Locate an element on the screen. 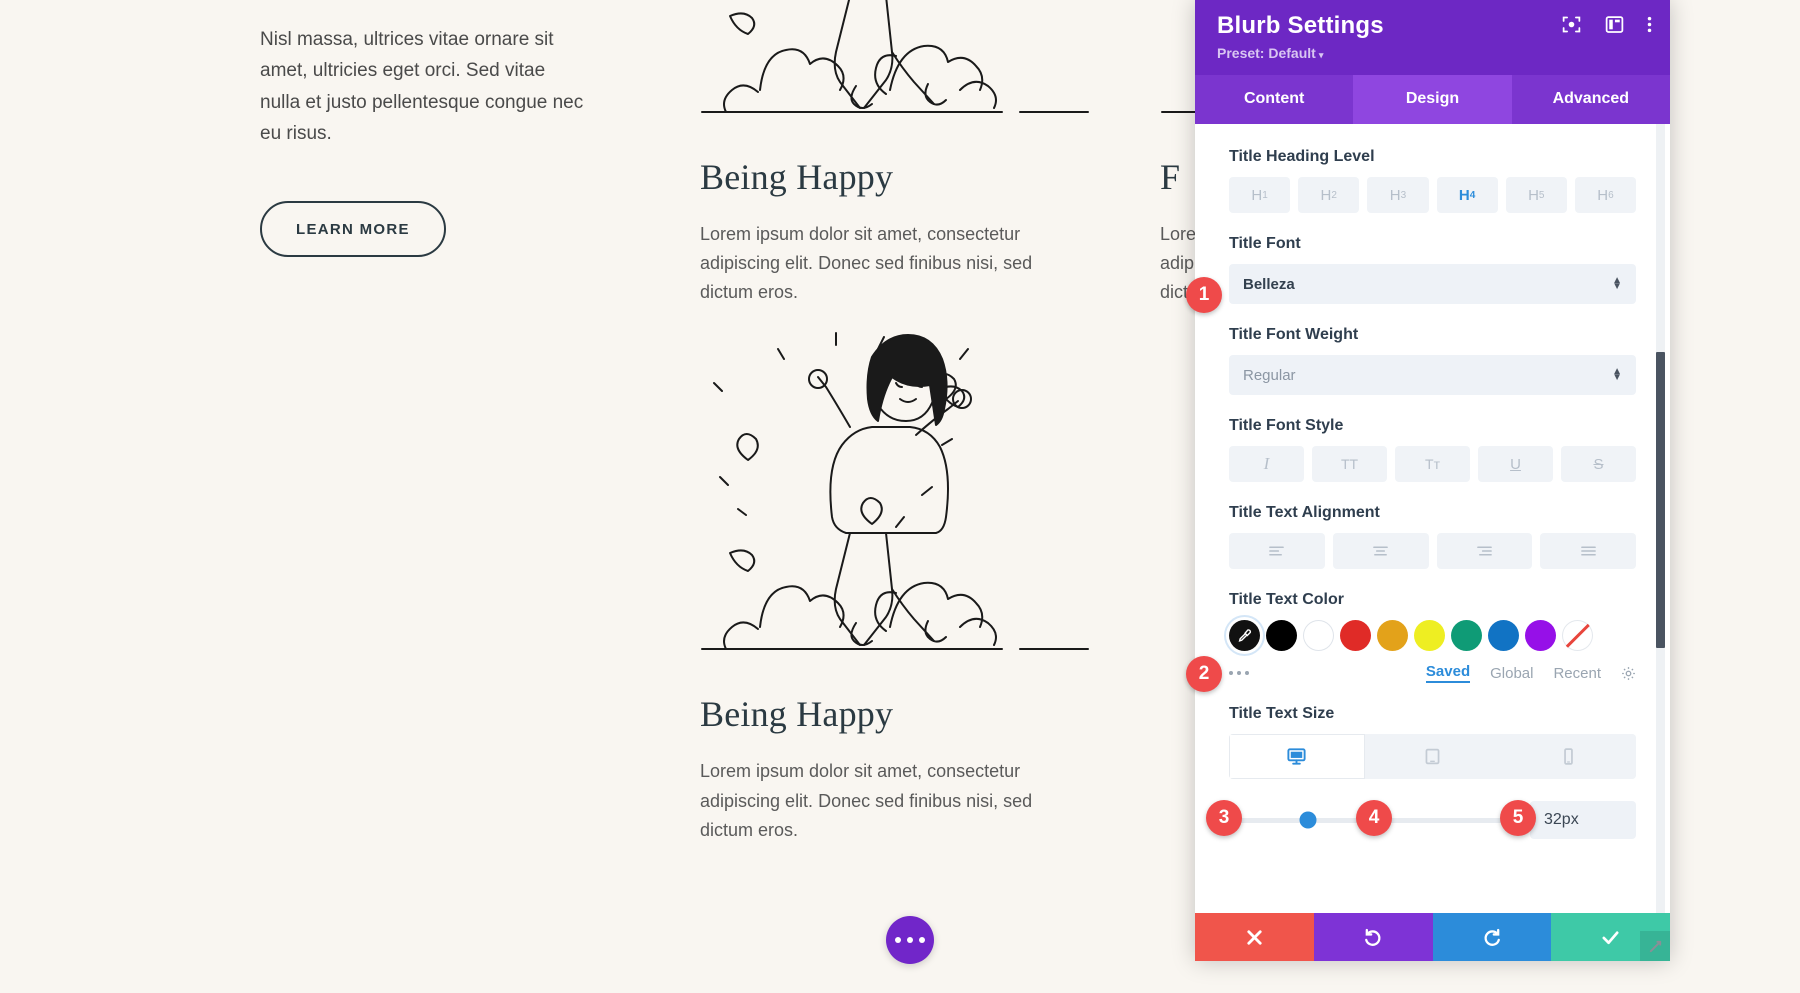  field-label: Title Font Style is located at coordinates (1286, 425).